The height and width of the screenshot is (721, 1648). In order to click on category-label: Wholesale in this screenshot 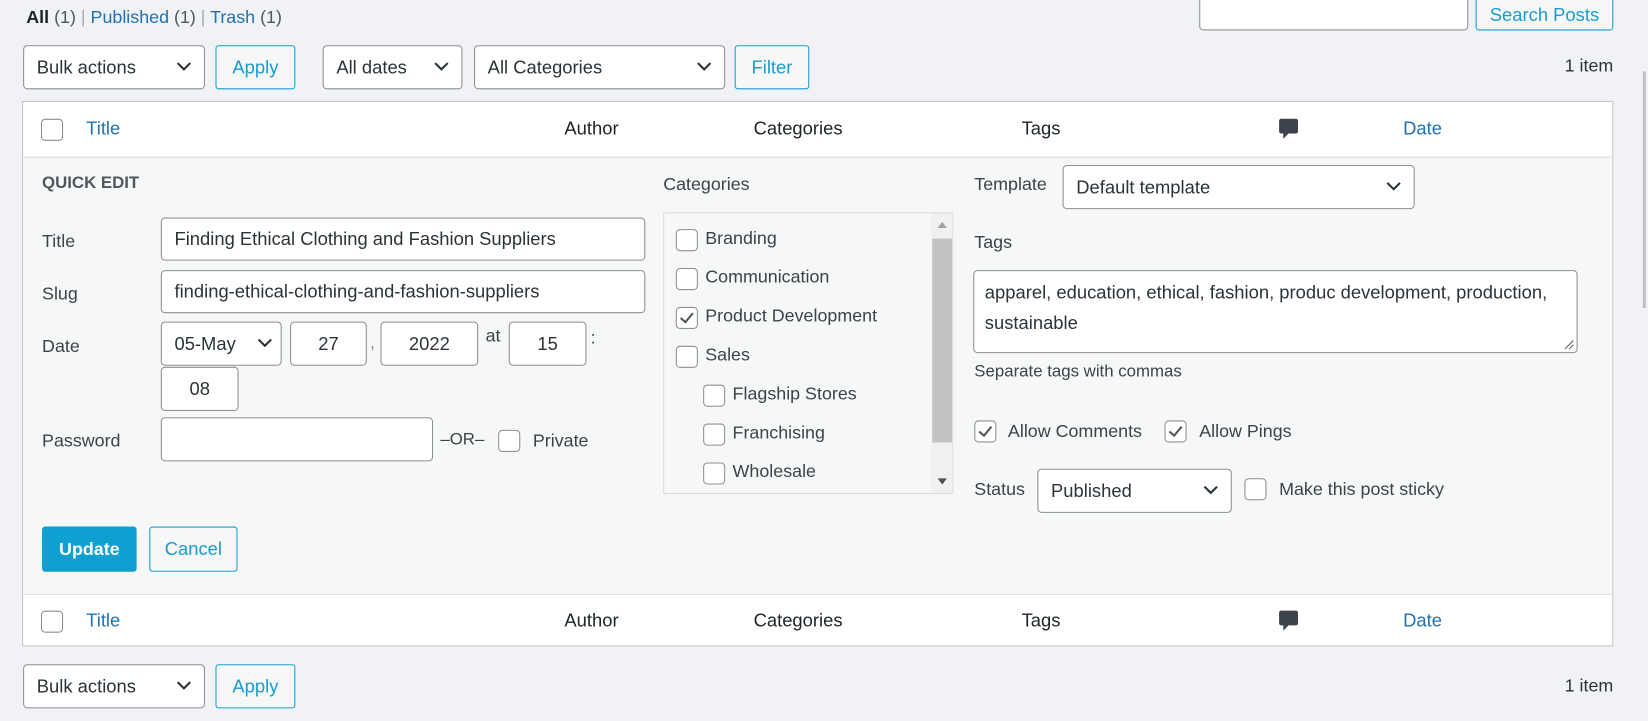, I will do `click(774, 471)`.